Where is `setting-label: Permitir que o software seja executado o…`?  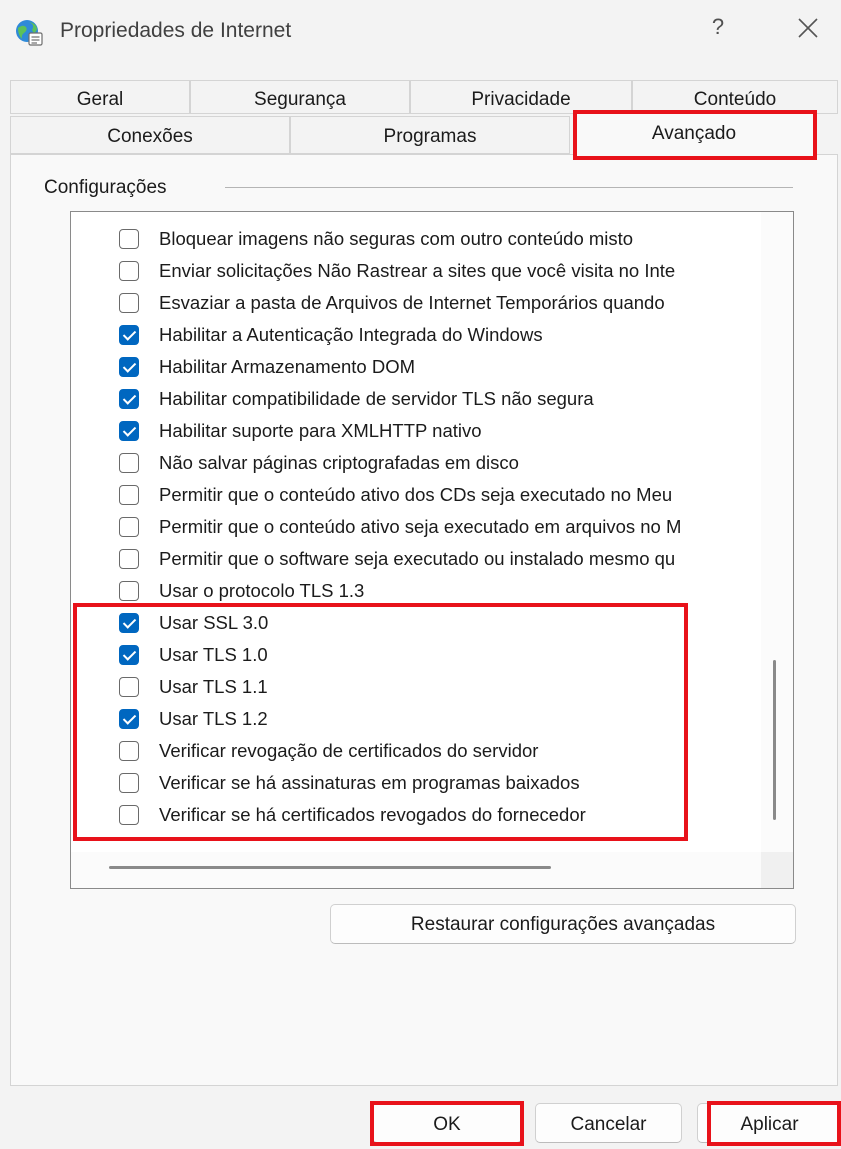 setting-label: Permitir que o software seja executado o… is located at coordinates (417, 558).